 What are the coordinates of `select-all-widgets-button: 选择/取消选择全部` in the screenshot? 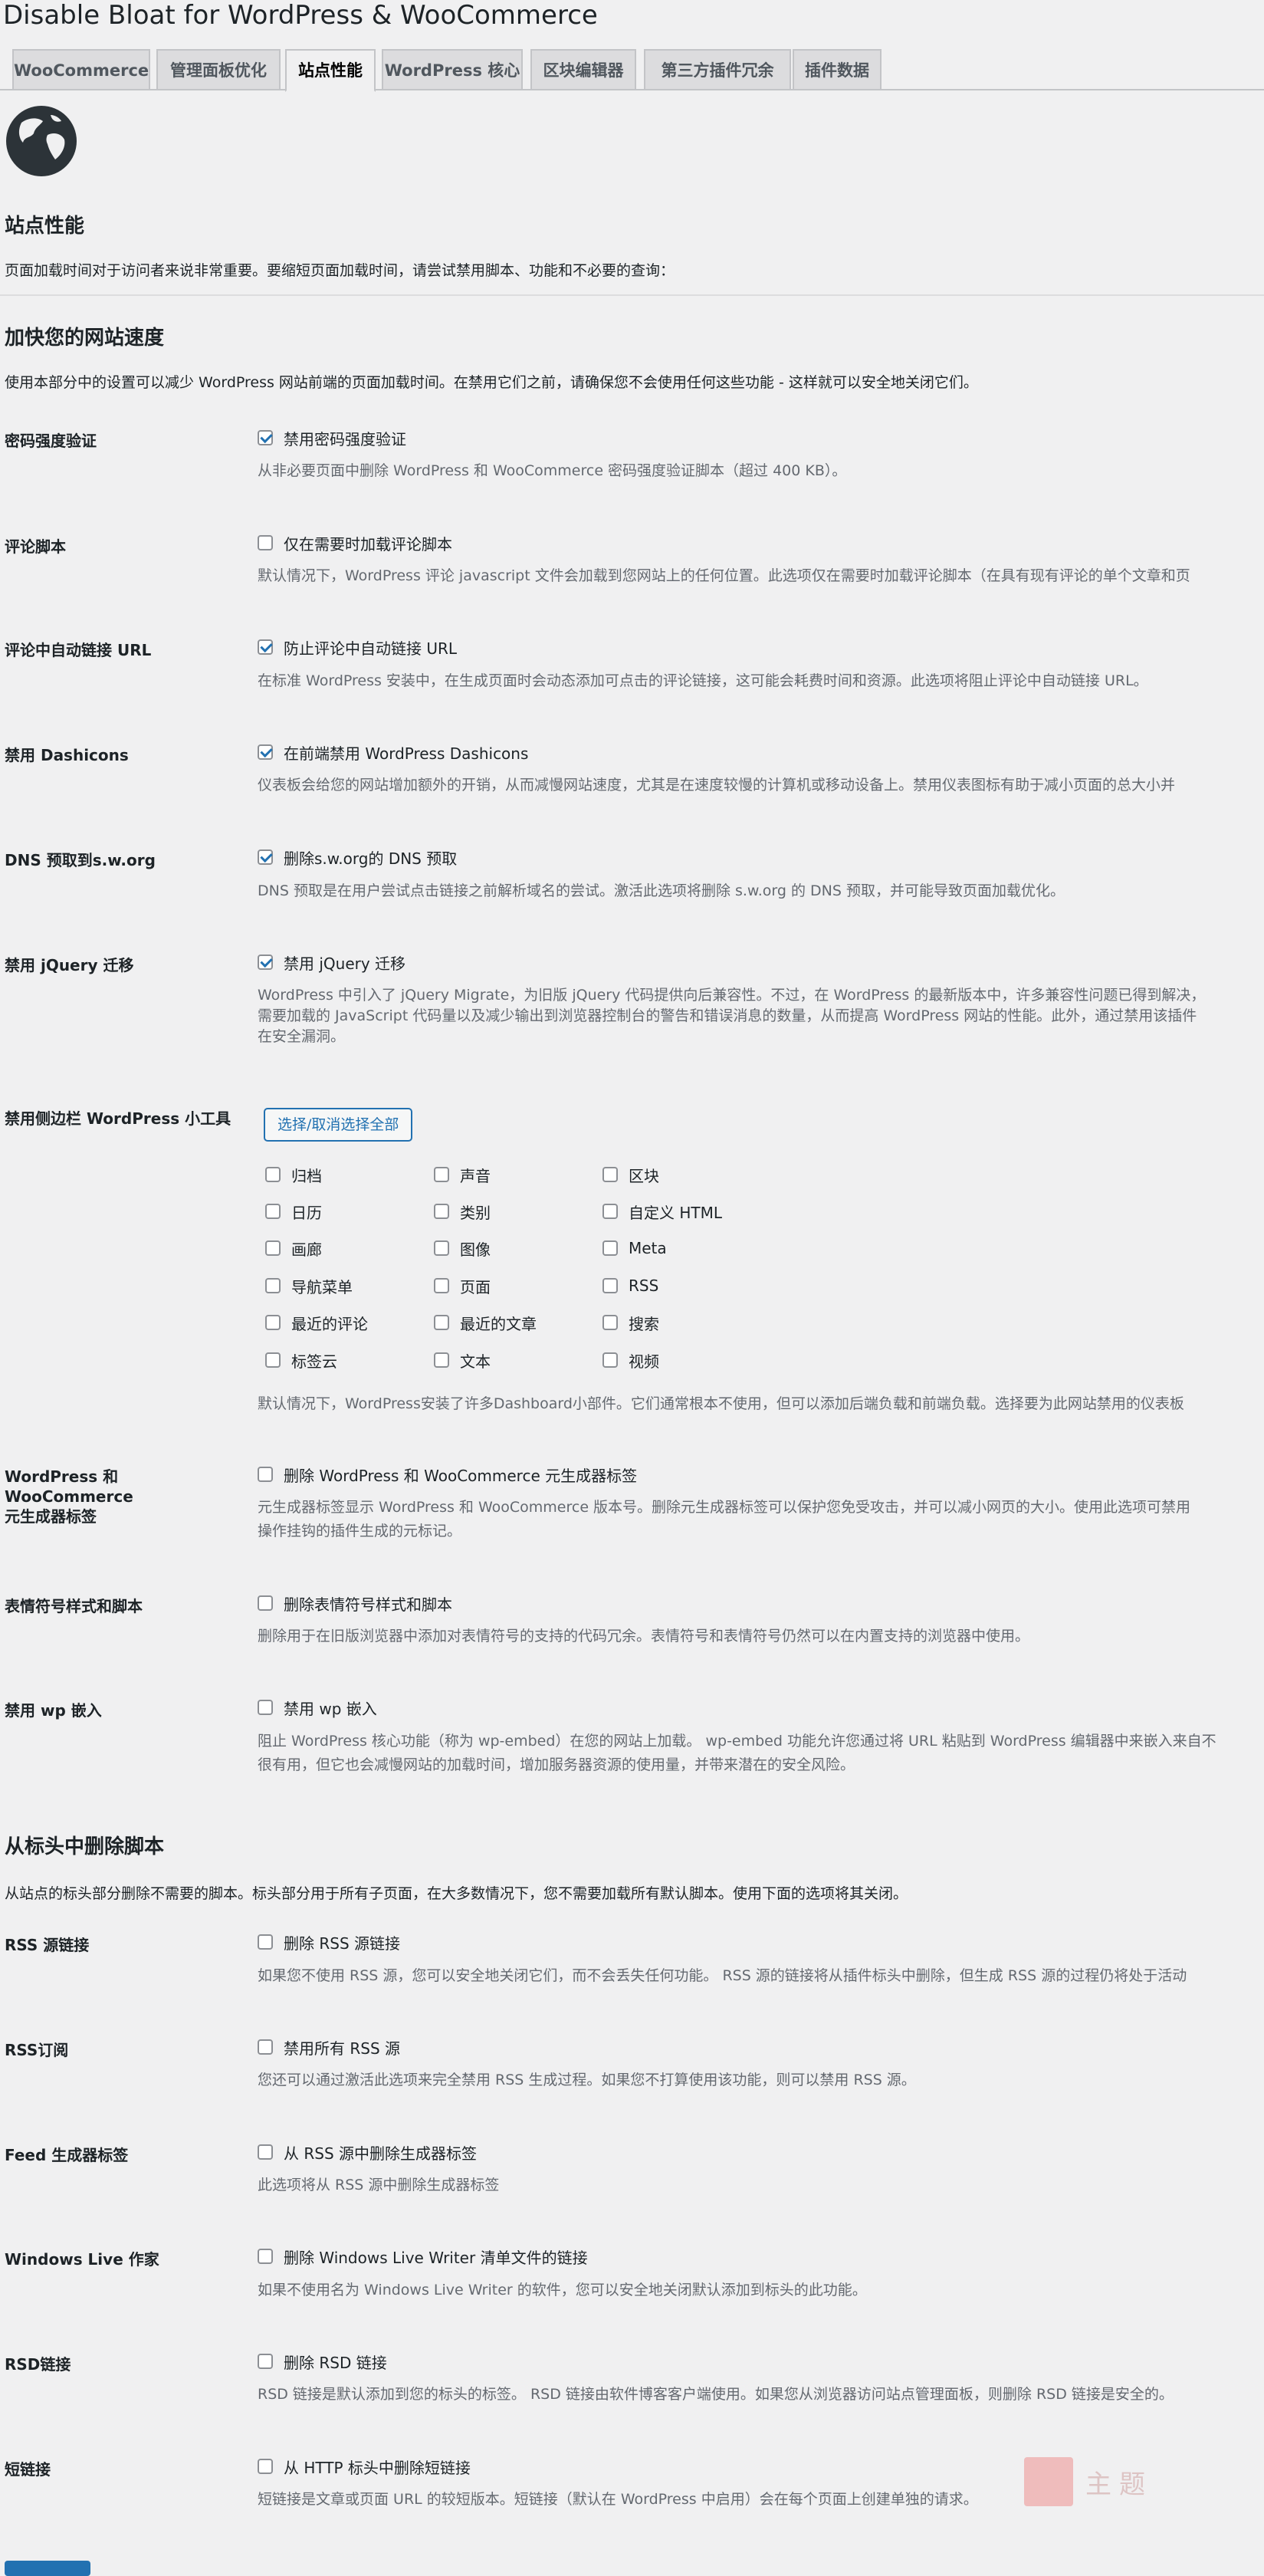 It's located at (338, 1125).